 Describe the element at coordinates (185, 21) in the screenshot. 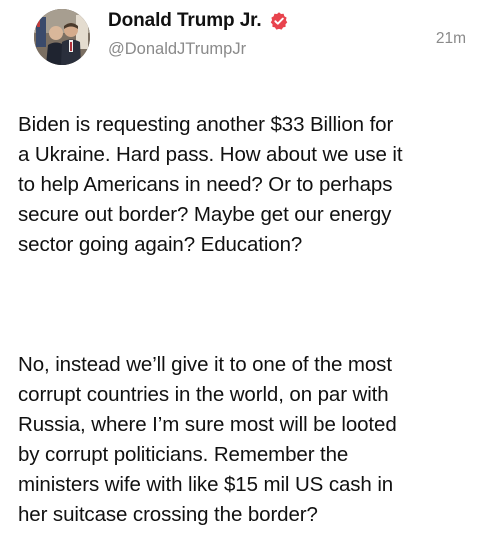

I see `author-display-name: Donald Trump Jr.` at that location.